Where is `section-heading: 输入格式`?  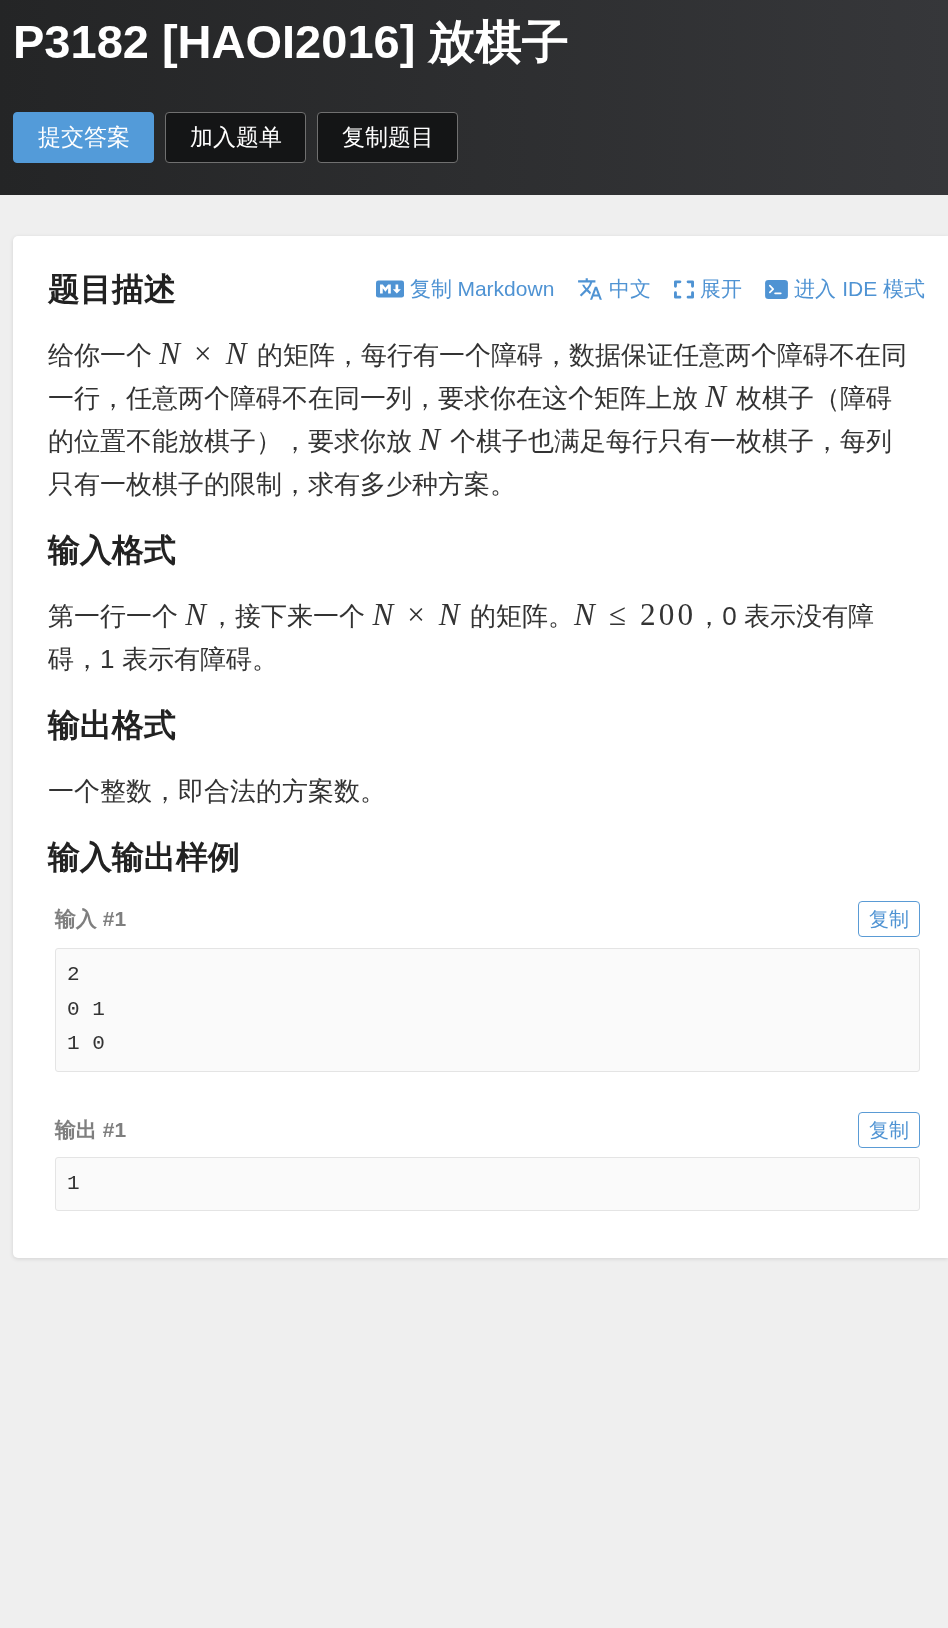 section-heading: 输入格式 is located at coordinates (112, 550).